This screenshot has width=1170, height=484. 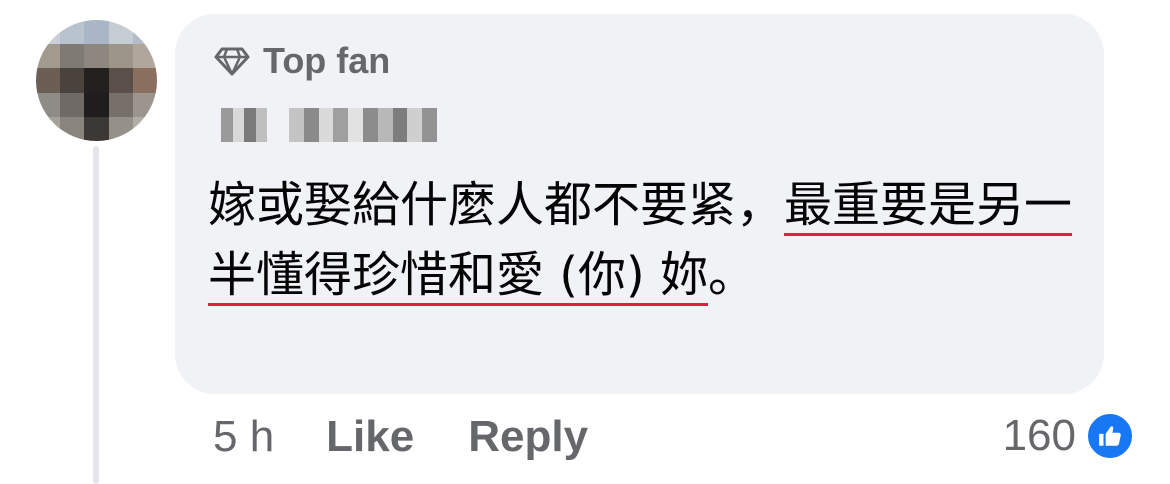 What do you see at coordinates (528, 437) in the screenshot?
I see `reply-button: Reply` at bounding box center [528, 437].